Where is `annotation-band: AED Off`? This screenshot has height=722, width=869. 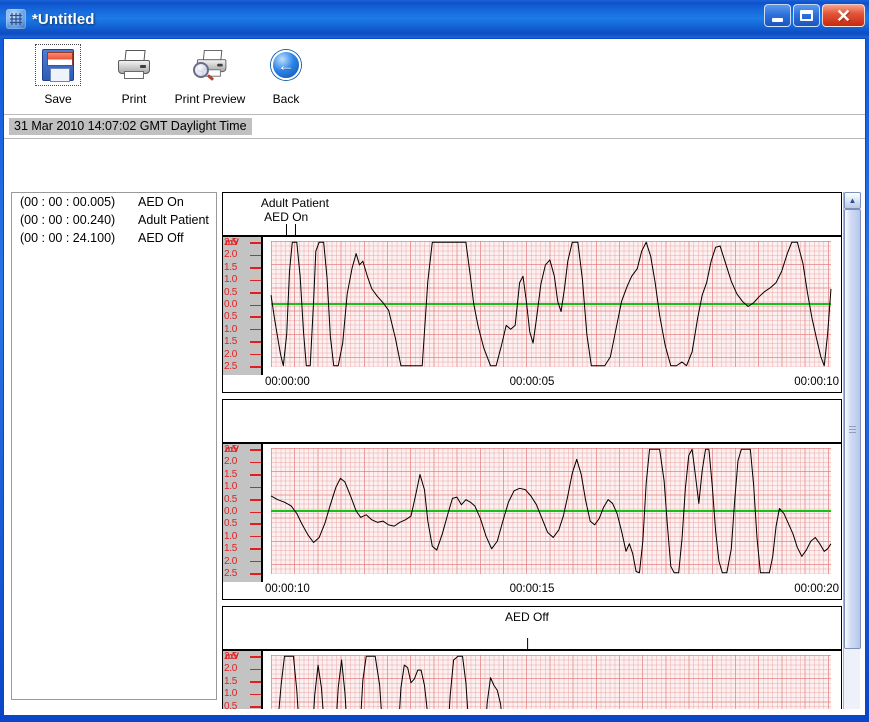
annotation-band: AED Off is located at coordinates (532, 629).